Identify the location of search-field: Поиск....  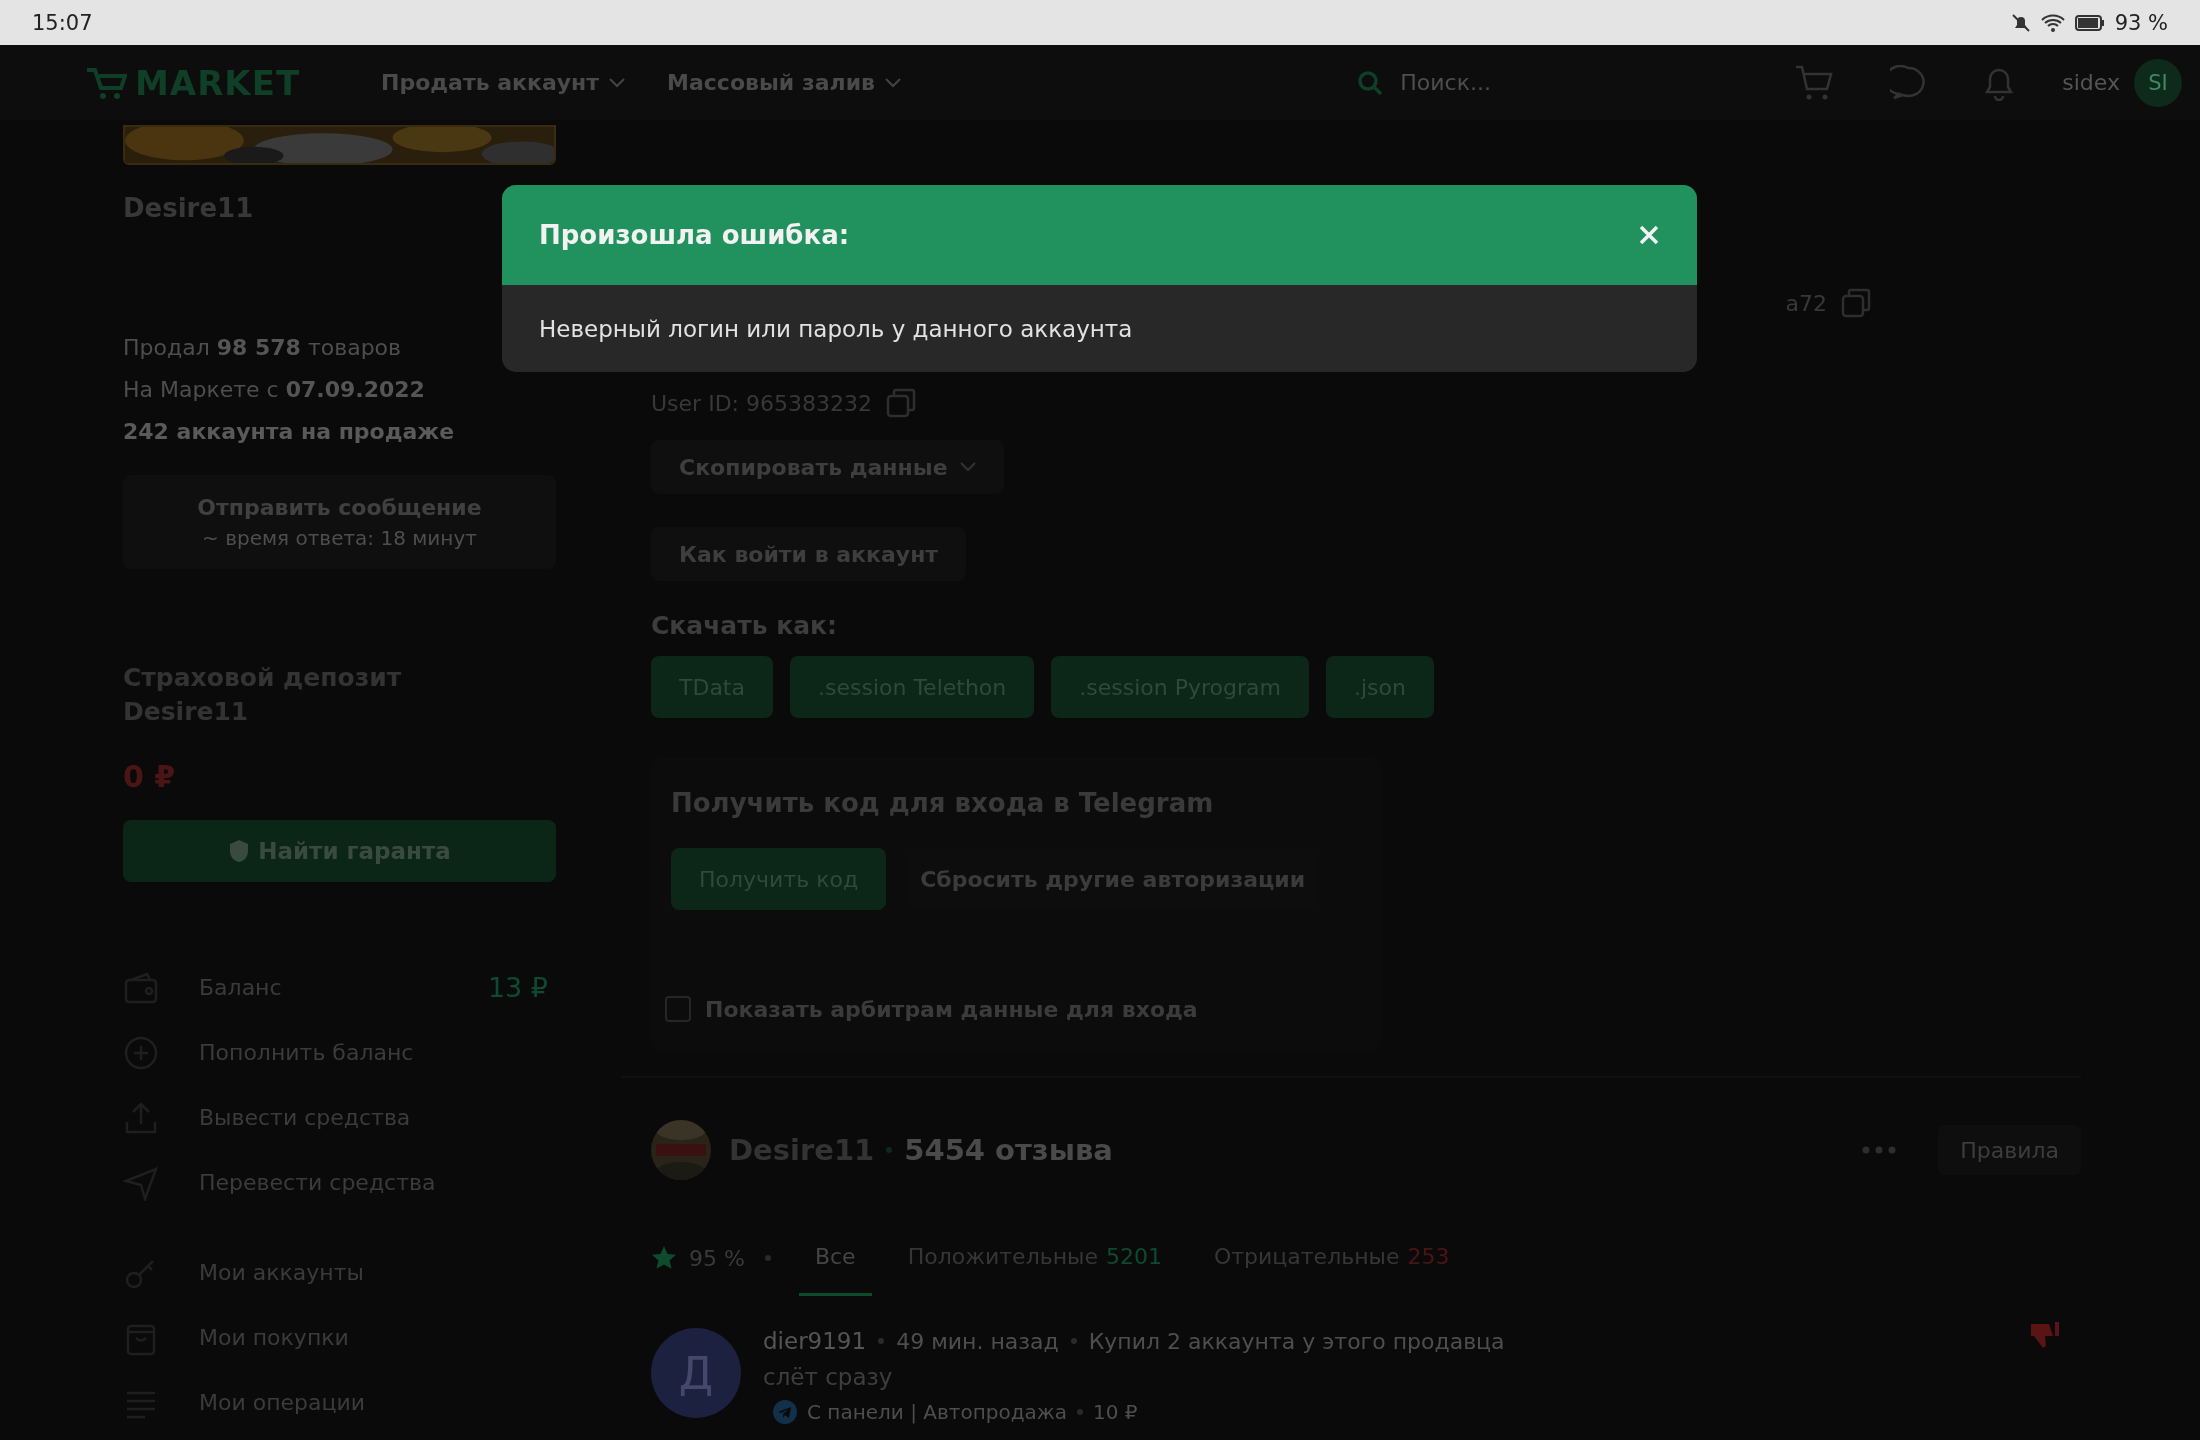
(1548, 82).